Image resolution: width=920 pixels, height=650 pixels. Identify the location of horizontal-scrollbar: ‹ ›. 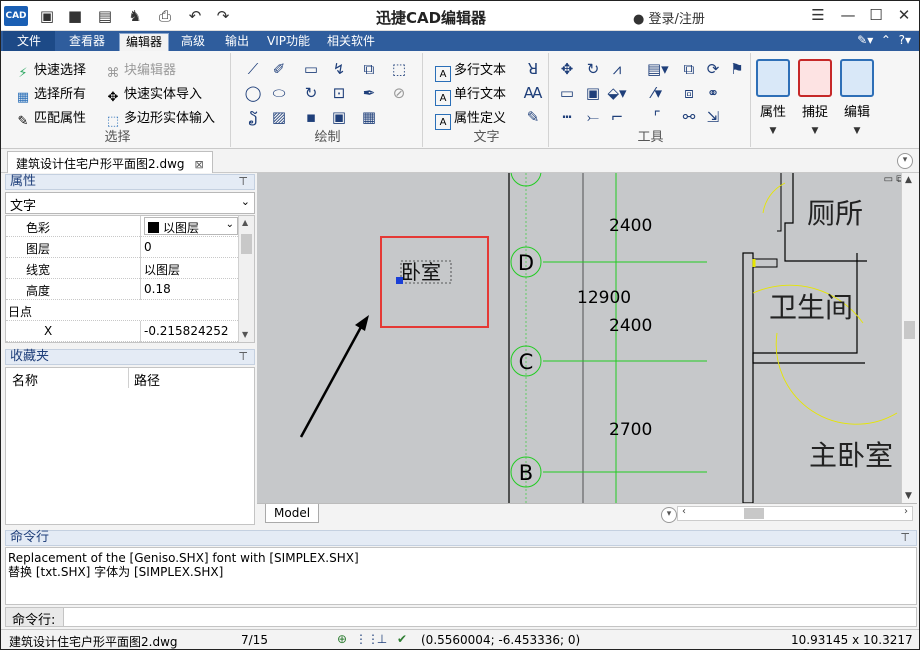
(795, 513).